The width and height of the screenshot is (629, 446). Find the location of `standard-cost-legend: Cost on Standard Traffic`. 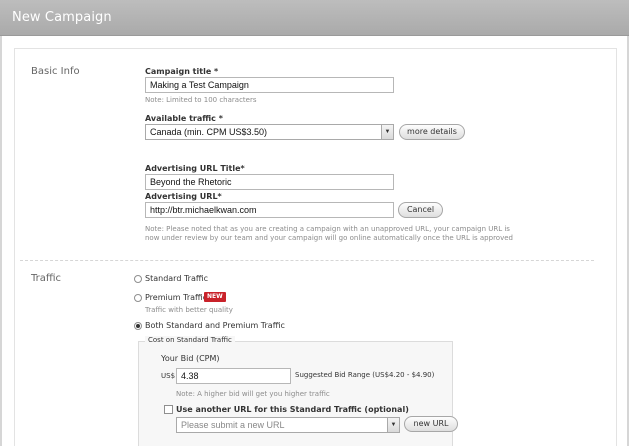

standard-cost-legend: Cost on Standard Traffic is located at coordinates (190, 340).